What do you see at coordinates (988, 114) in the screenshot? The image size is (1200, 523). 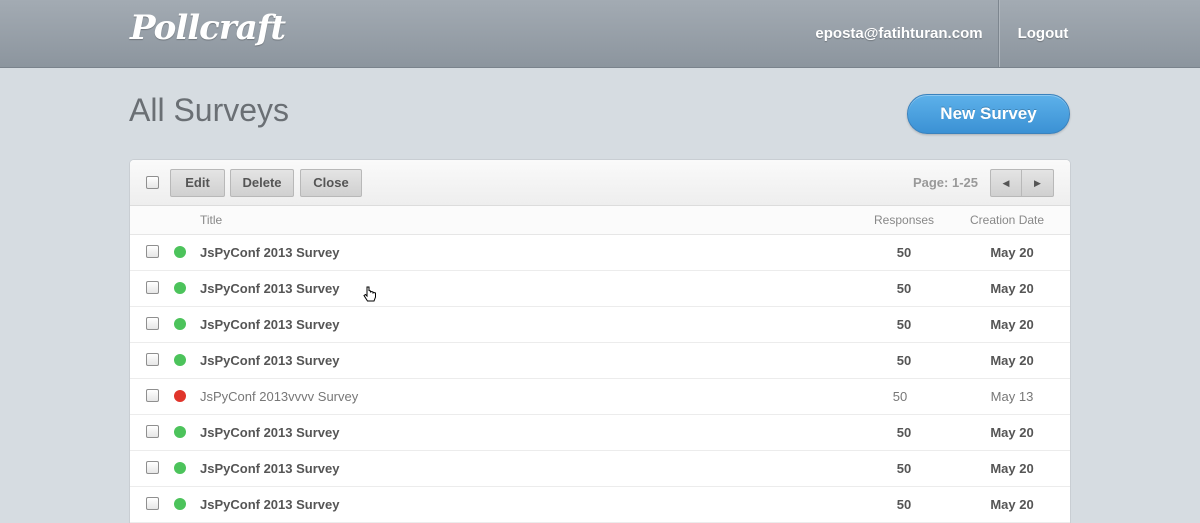 I see `new-survey-button: New Survey` at bounding box center [988, 114].